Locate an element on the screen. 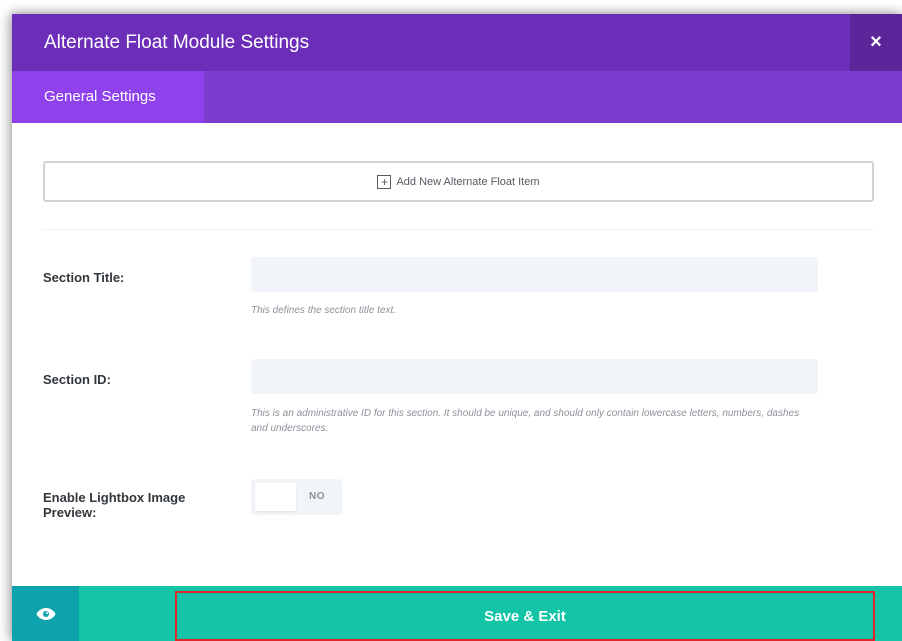 This screenshot has width=902, height=641. eye-icon is located at coordinates (45, 613).